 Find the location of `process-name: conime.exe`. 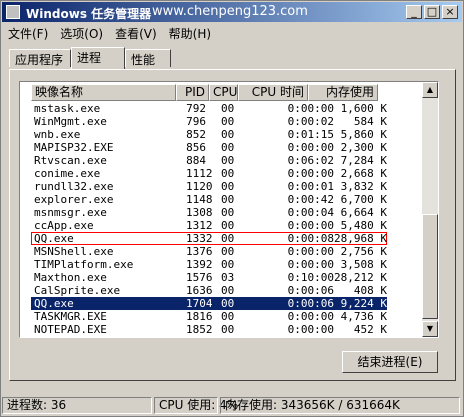

process-name: conime.exe is located at coordinates (67, 173).